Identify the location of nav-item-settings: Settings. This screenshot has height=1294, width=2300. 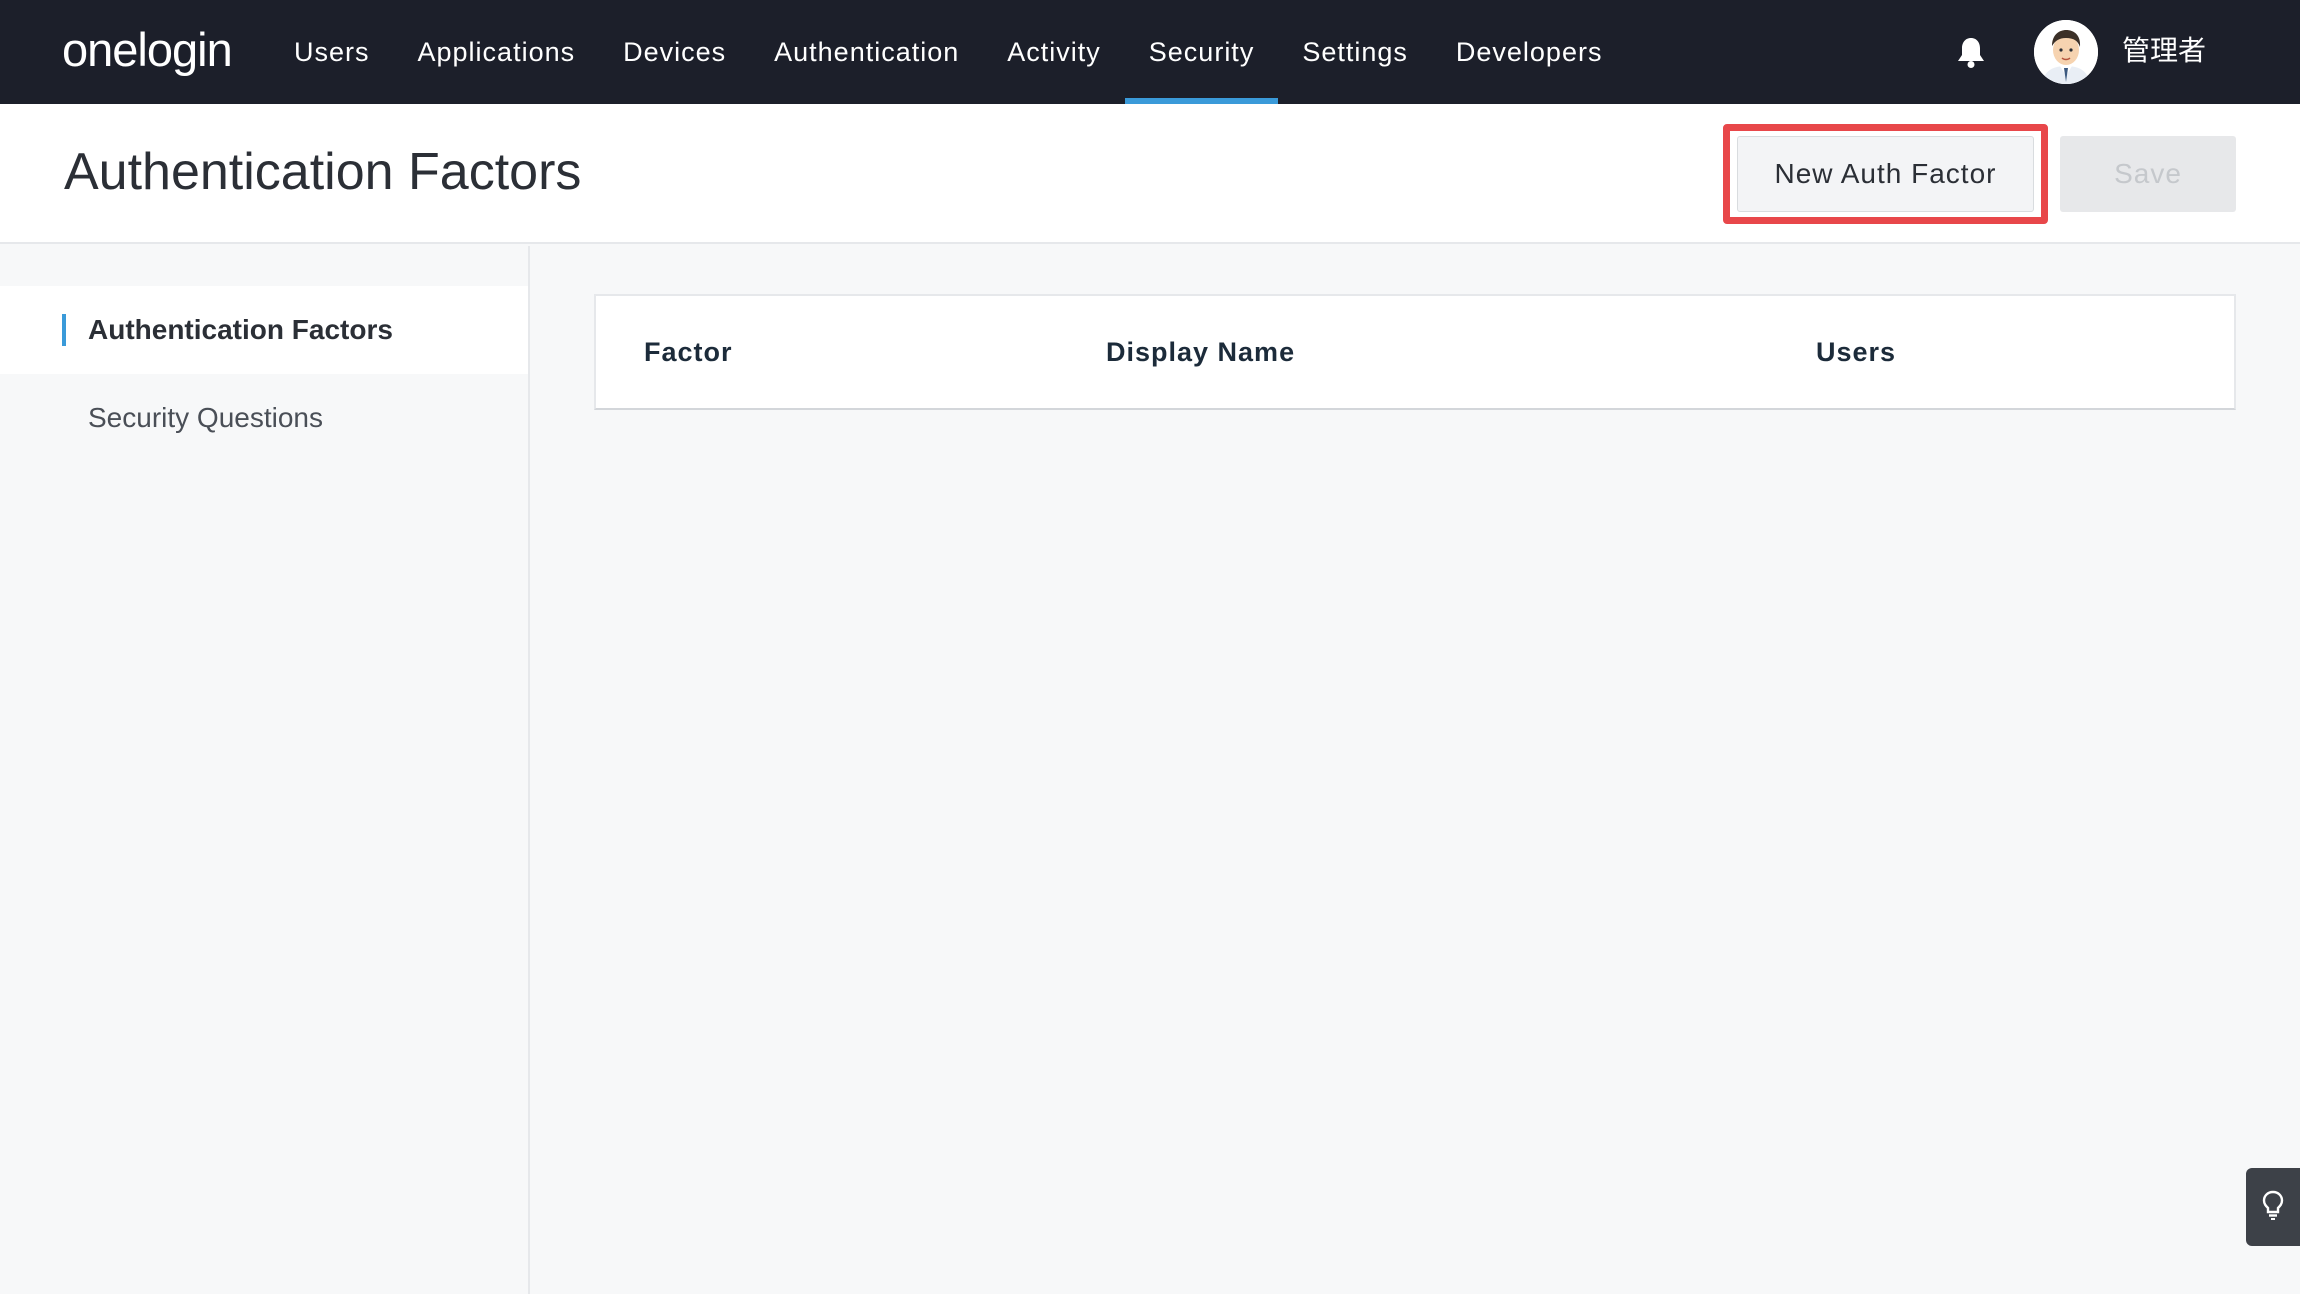
(1355, 52).